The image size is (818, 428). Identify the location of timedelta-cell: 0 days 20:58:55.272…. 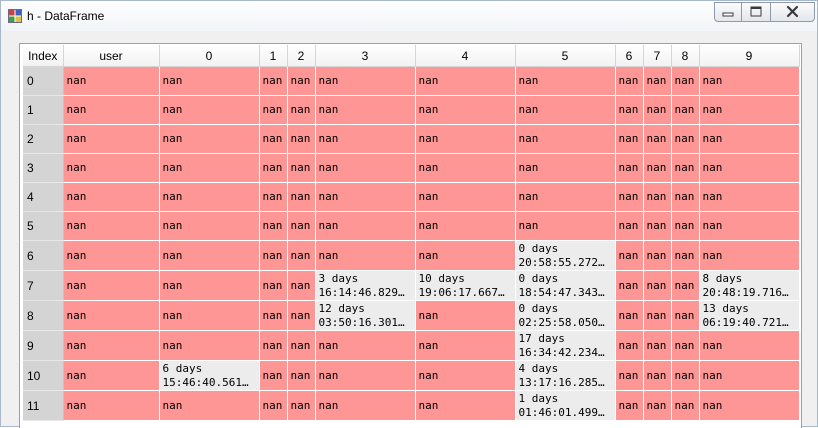
(565, 255).